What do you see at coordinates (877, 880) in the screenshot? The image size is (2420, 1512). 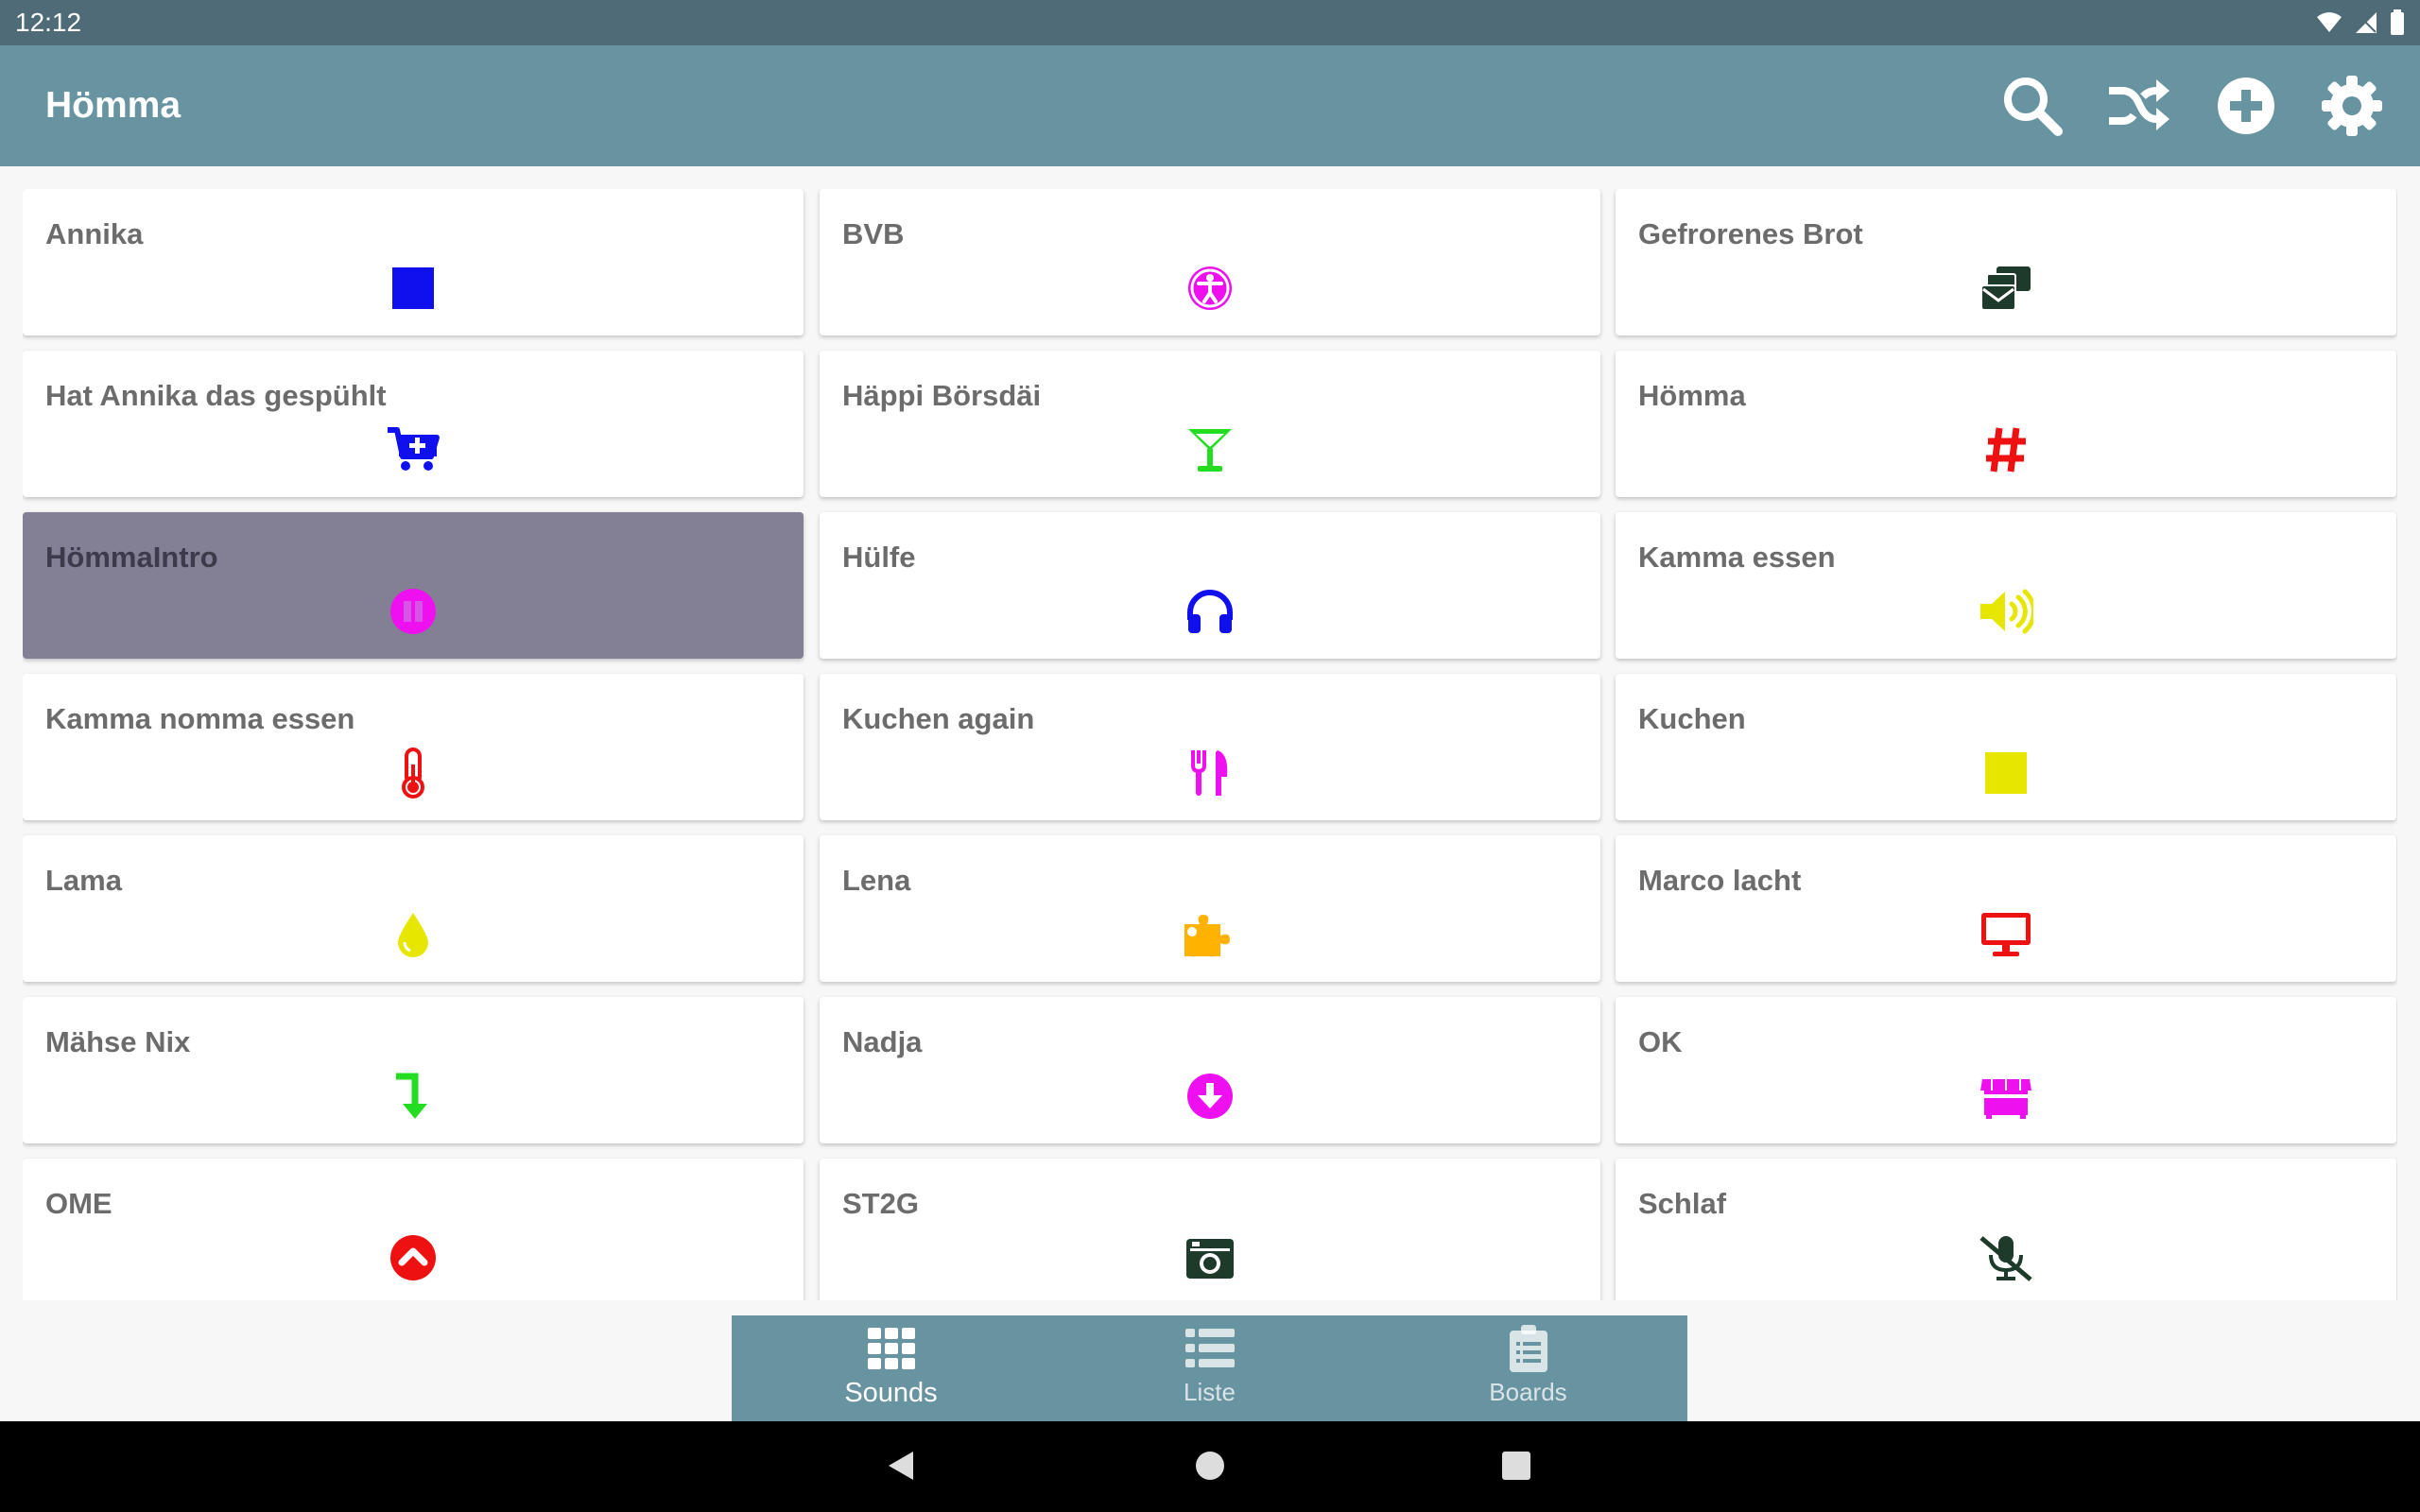 I see `sound-card-label: Lena` at bounding box center [877, 880].